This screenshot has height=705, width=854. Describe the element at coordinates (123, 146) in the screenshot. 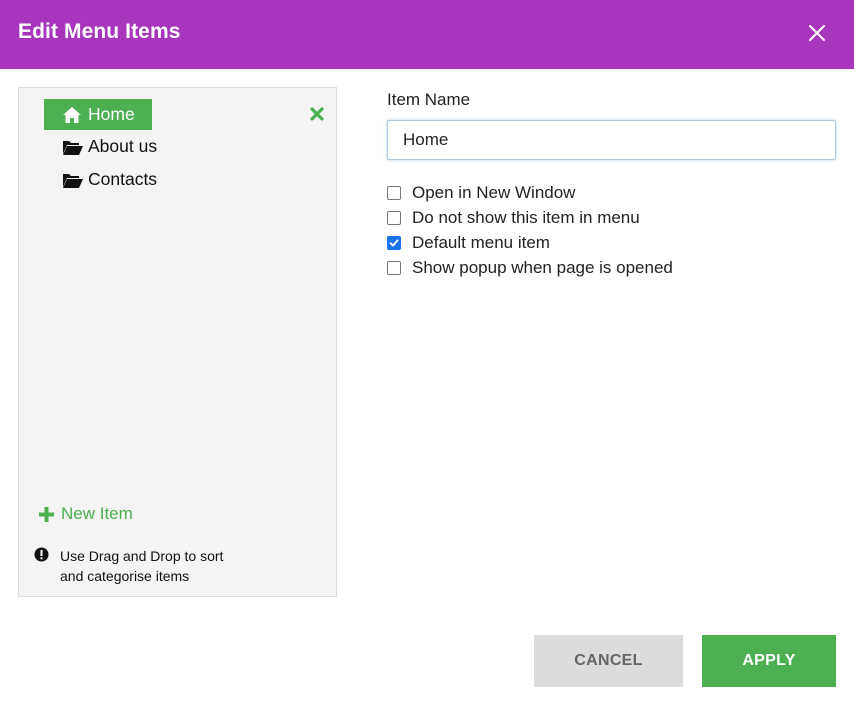

I see `menu-item-label: About us` at that location.